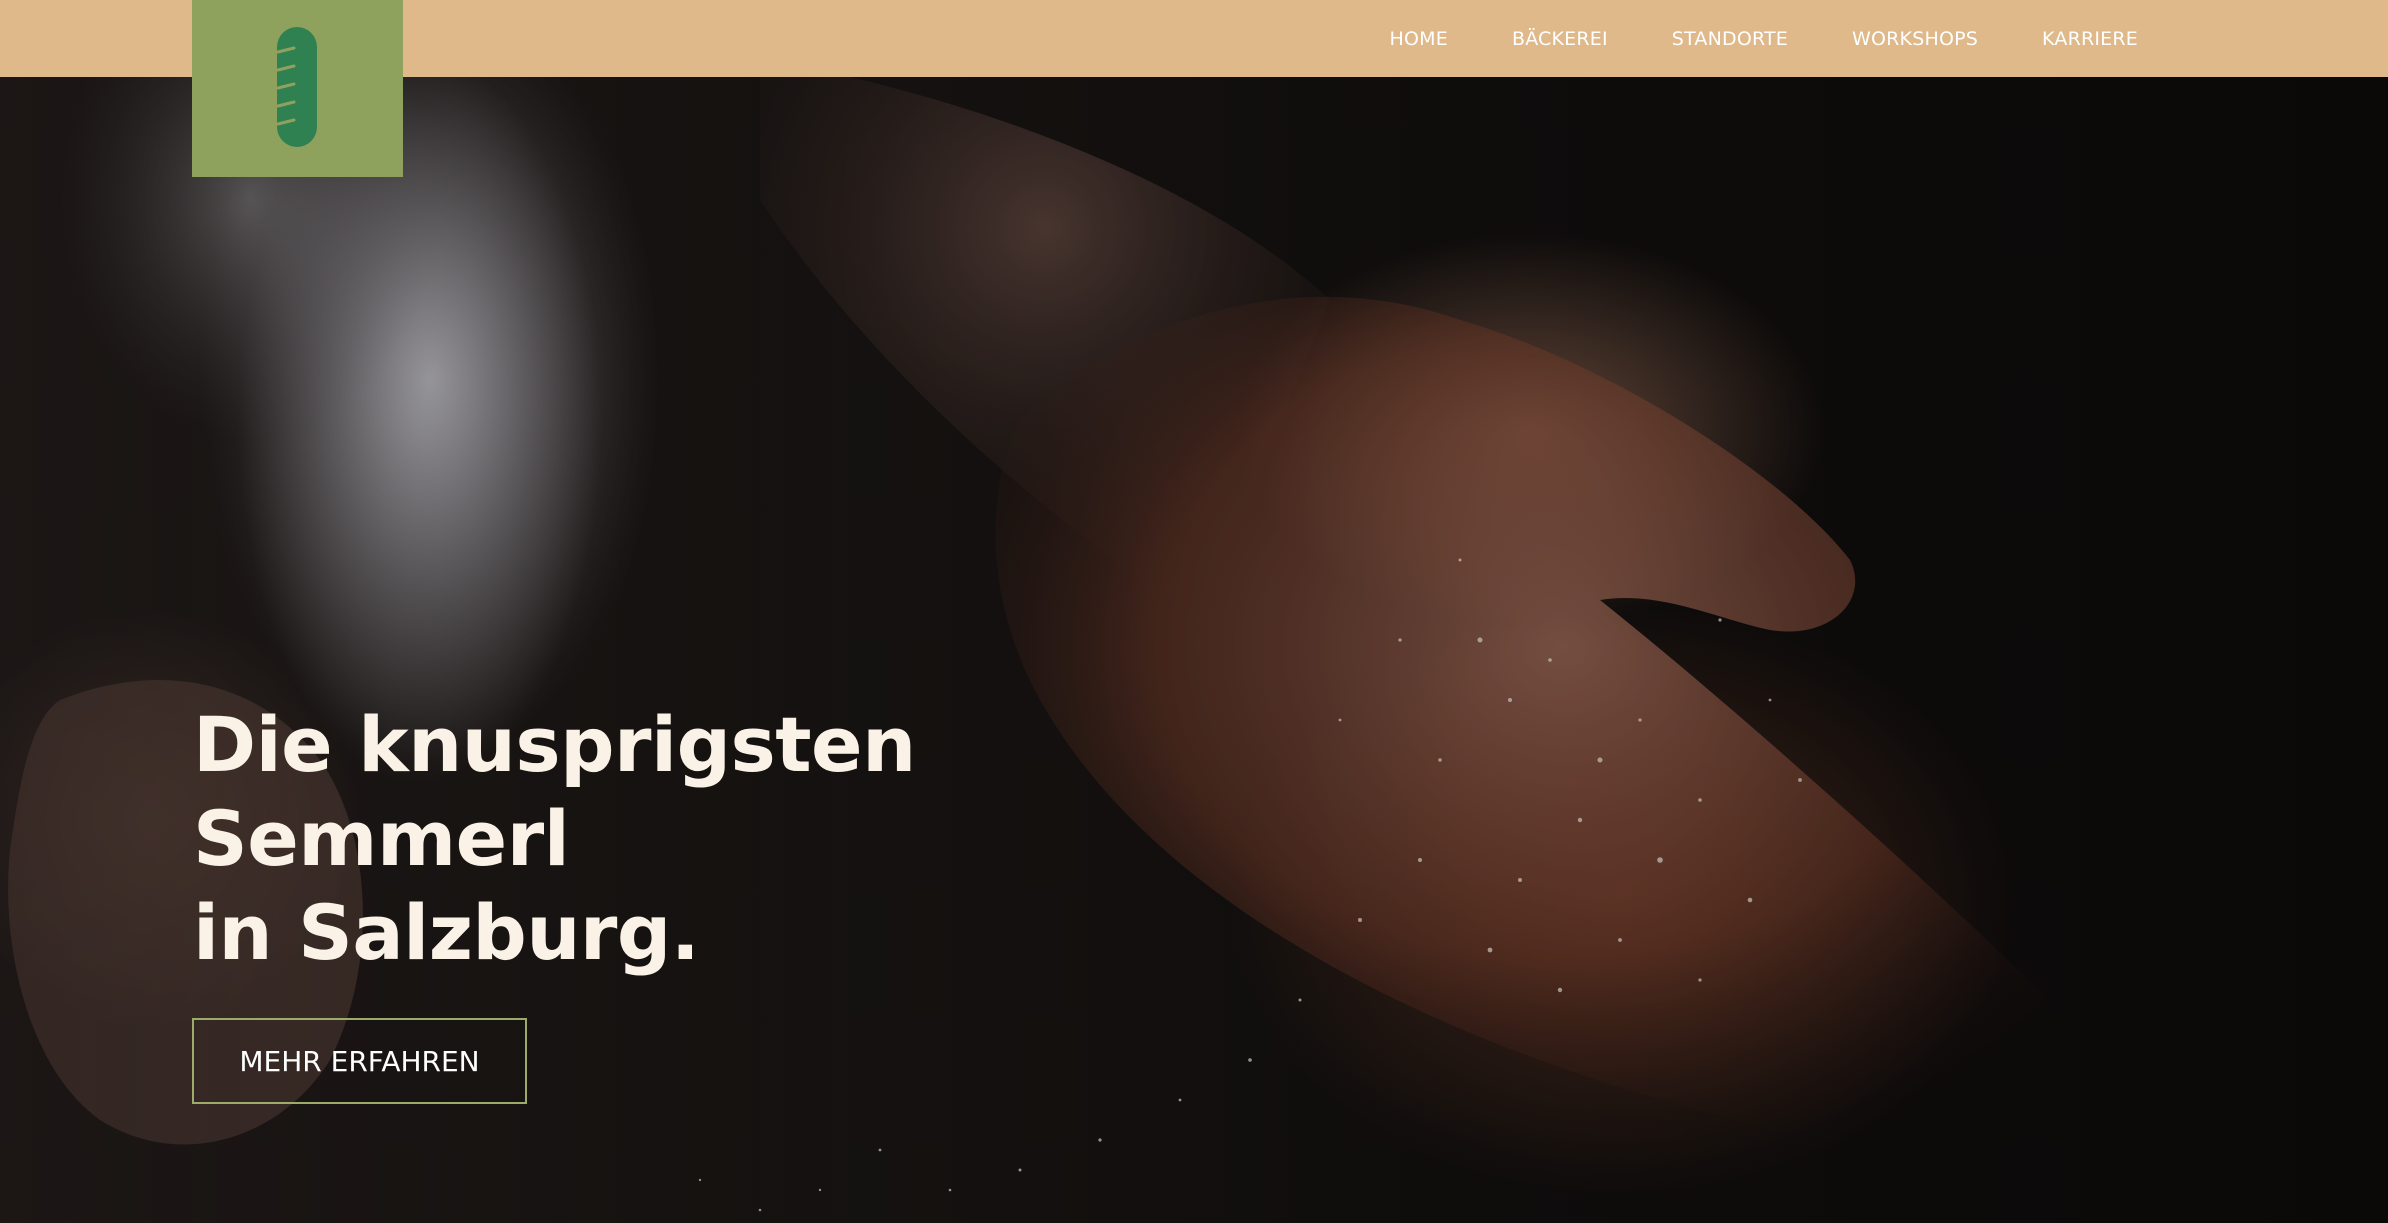 The image size is (2388, 1223). Describe the element at coordinates (1730, 39) in the screenshot. I see `nav-item-standorte: STANDORTE` at that location.